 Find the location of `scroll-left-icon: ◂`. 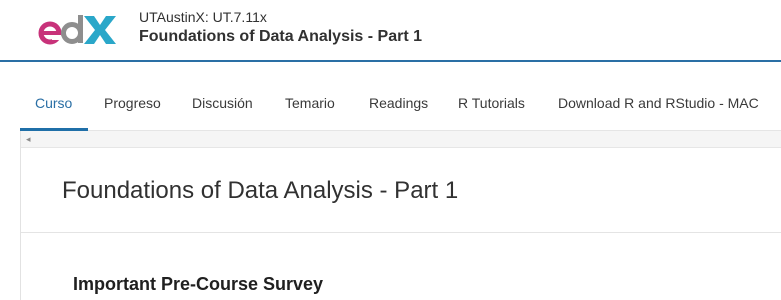

scroll-left-icon: ◂ is located at coordinates (28, 139).